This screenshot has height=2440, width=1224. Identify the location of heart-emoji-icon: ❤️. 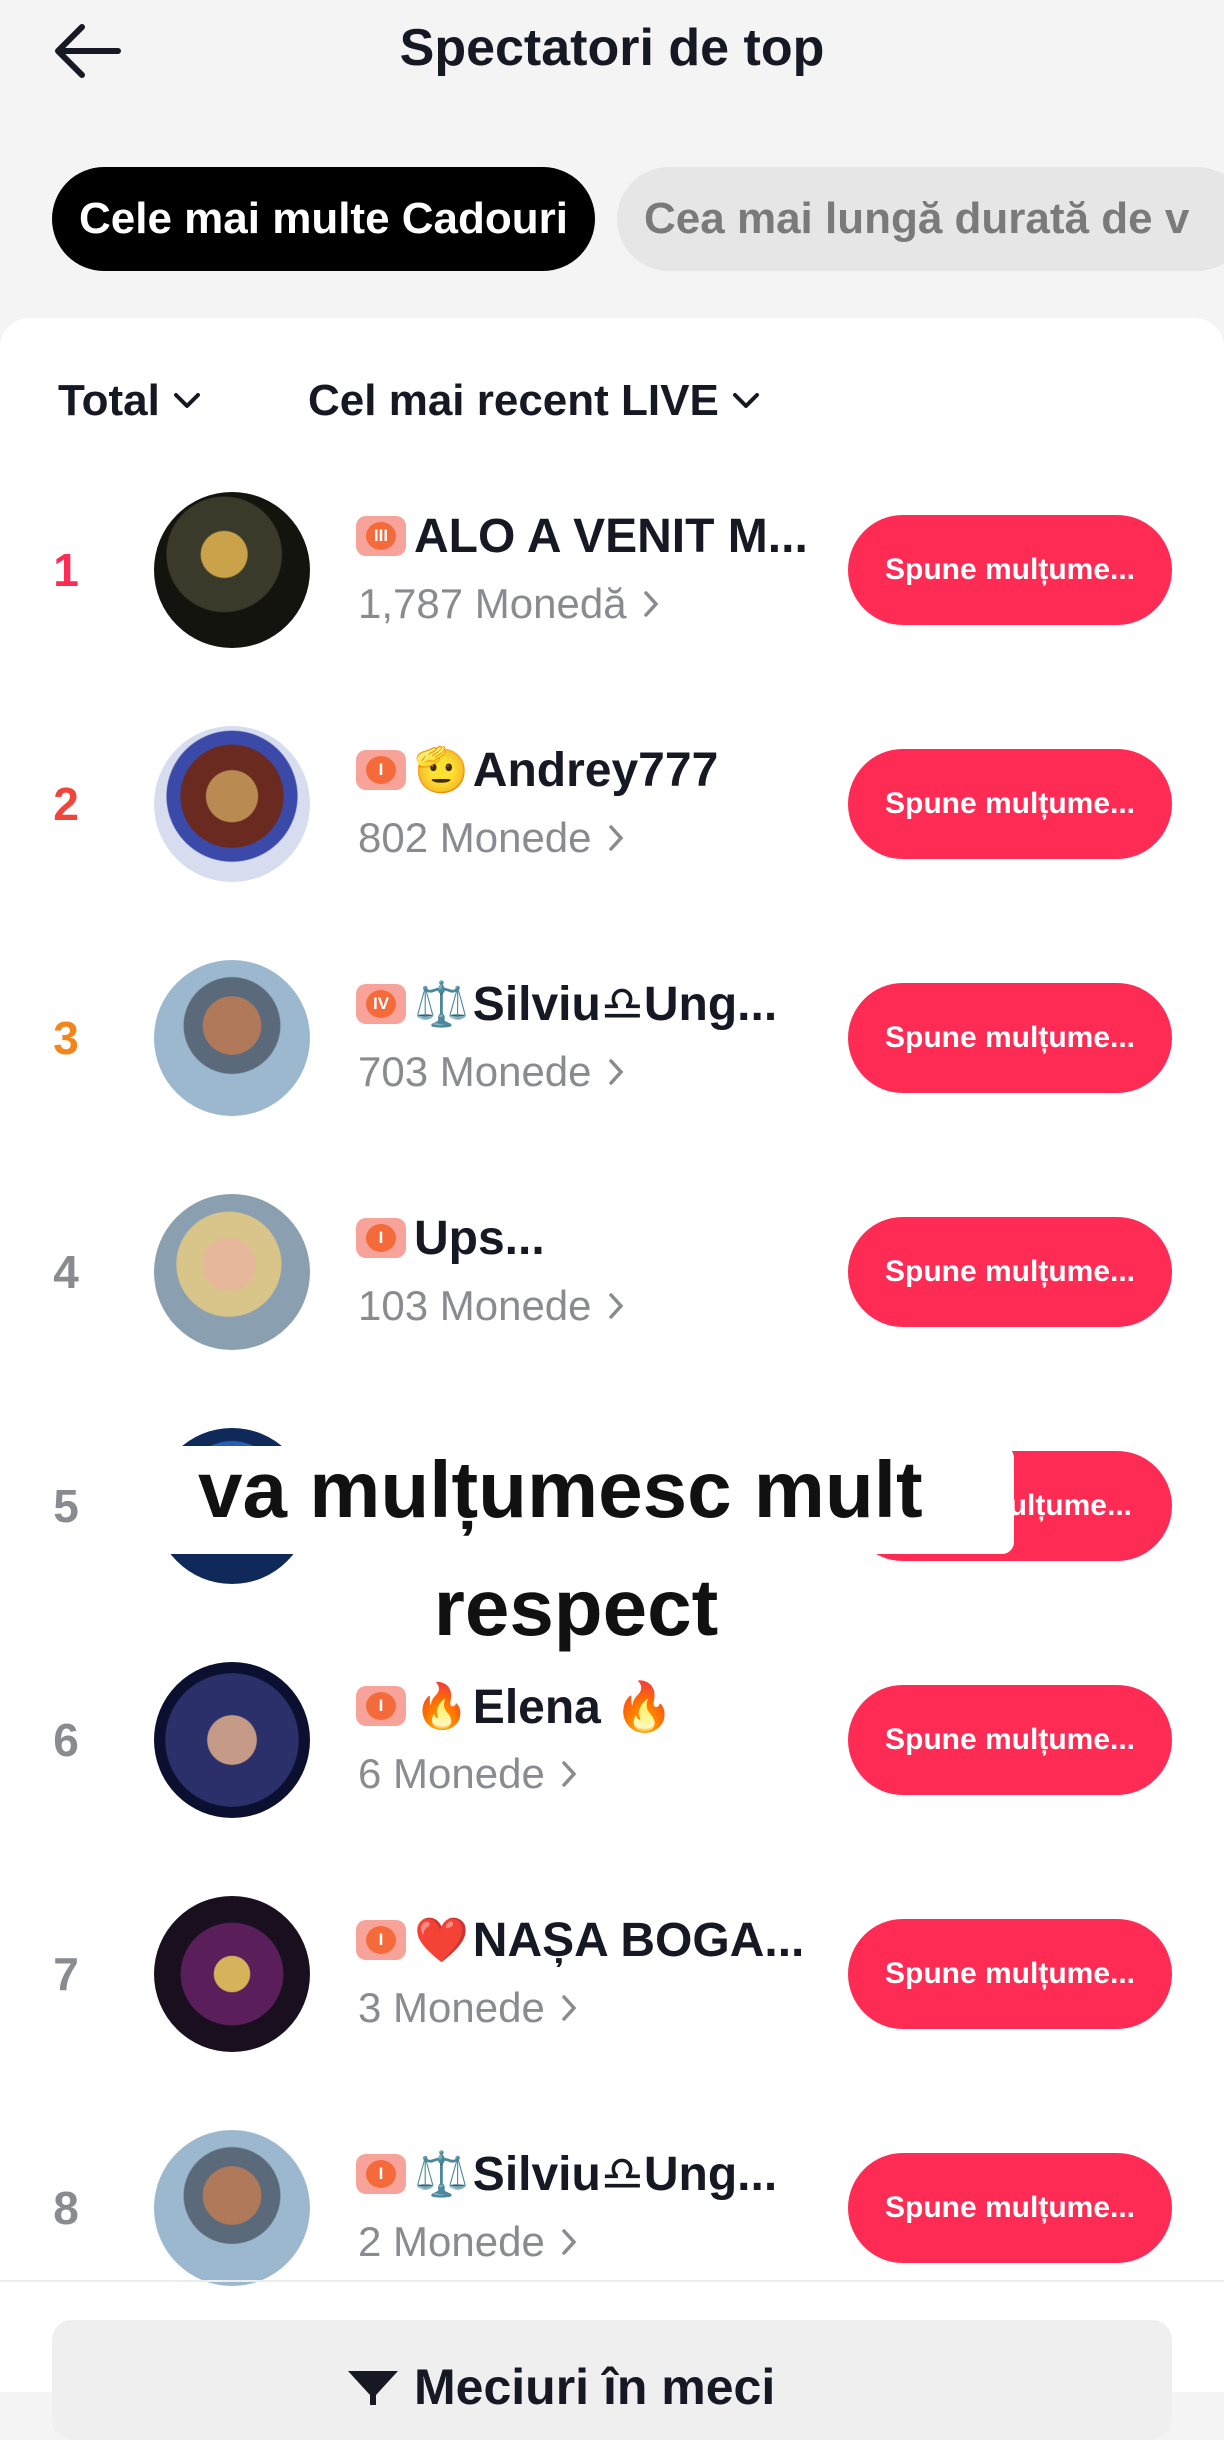
(441, 1940).